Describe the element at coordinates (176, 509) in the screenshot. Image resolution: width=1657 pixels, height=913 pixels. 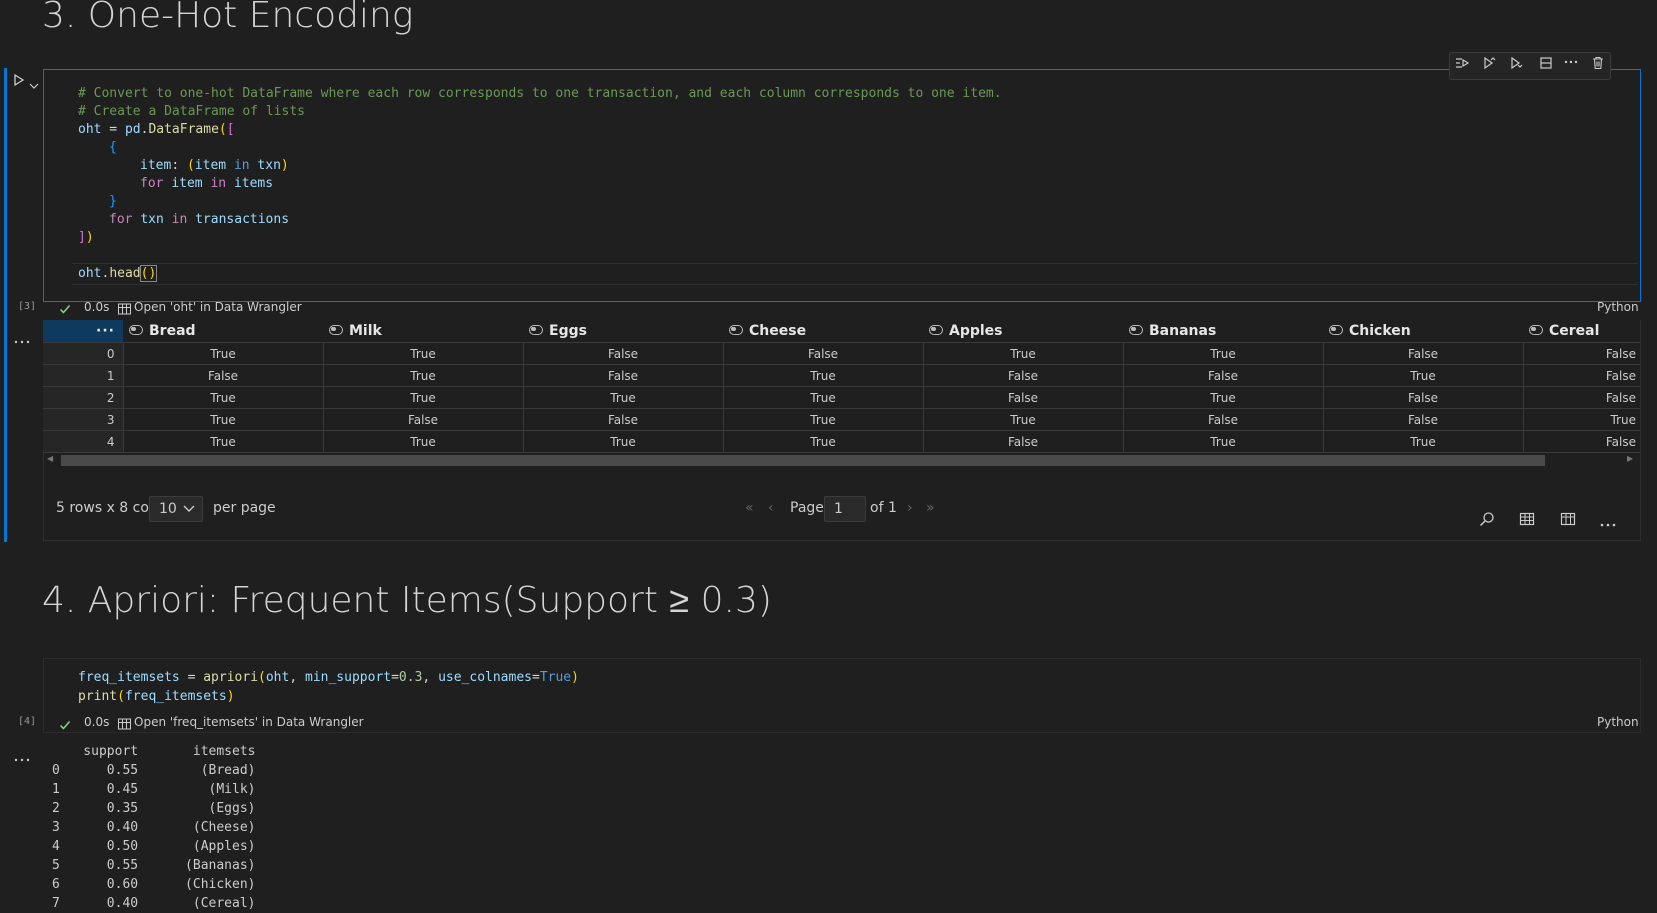
I see `page-size-select: 10` at that location.